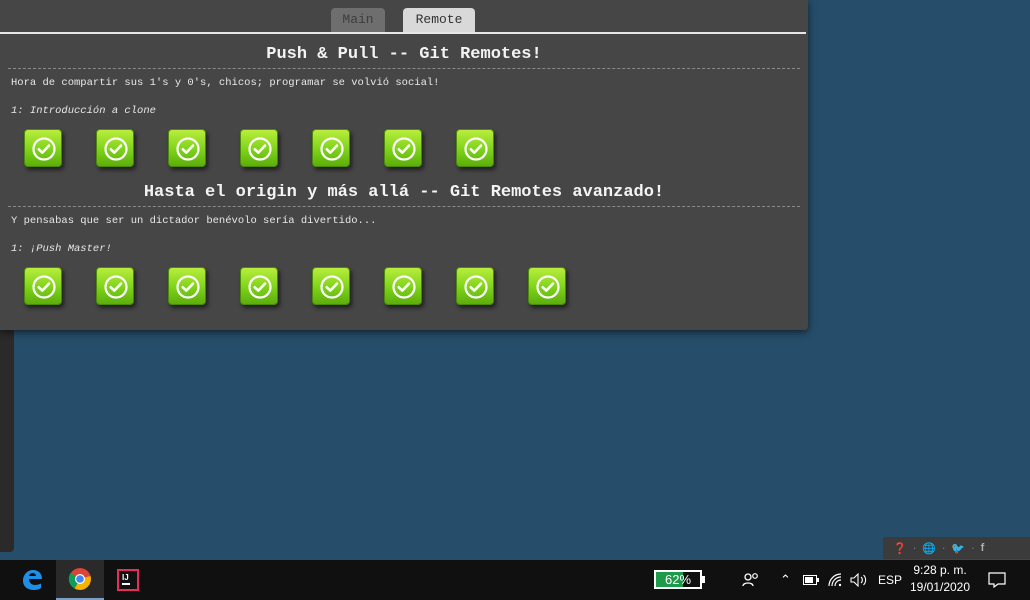  What do you see at coordinates (940, 587) in the screenshot?
I see `clock-date: 19/01/2020` at bounding box center [940, 587].